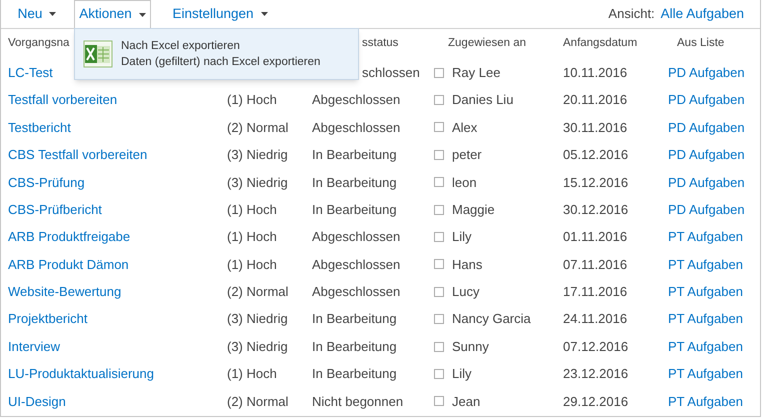 The image size is (762, 418). Describe the element at coordinates (595, 401) in the screenshot. I see `date-text: 29.12.2016` at that location.